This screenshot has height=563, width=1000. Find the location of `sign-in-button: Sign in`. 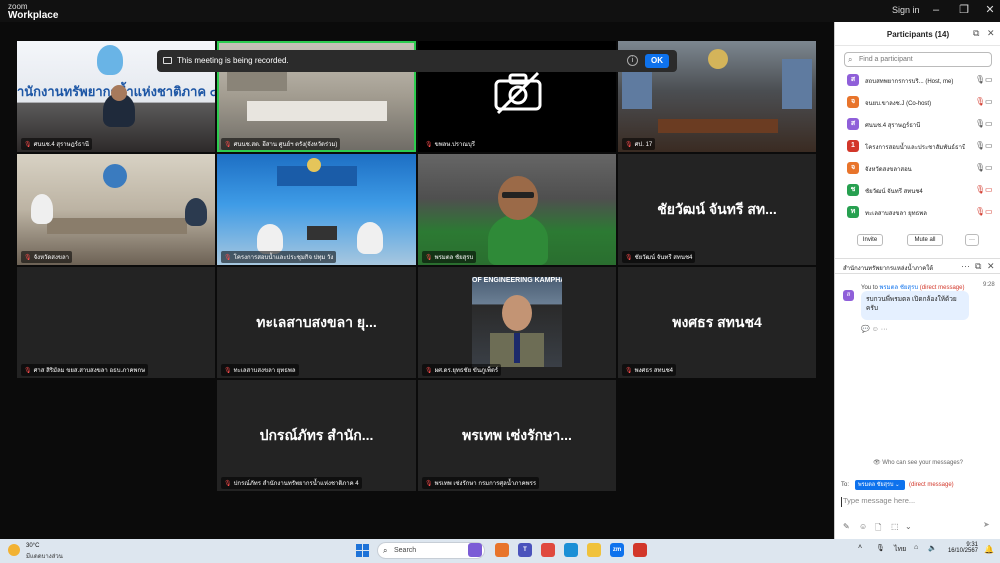

sign-in-button: Sign in is located at coordinates (906, 10).